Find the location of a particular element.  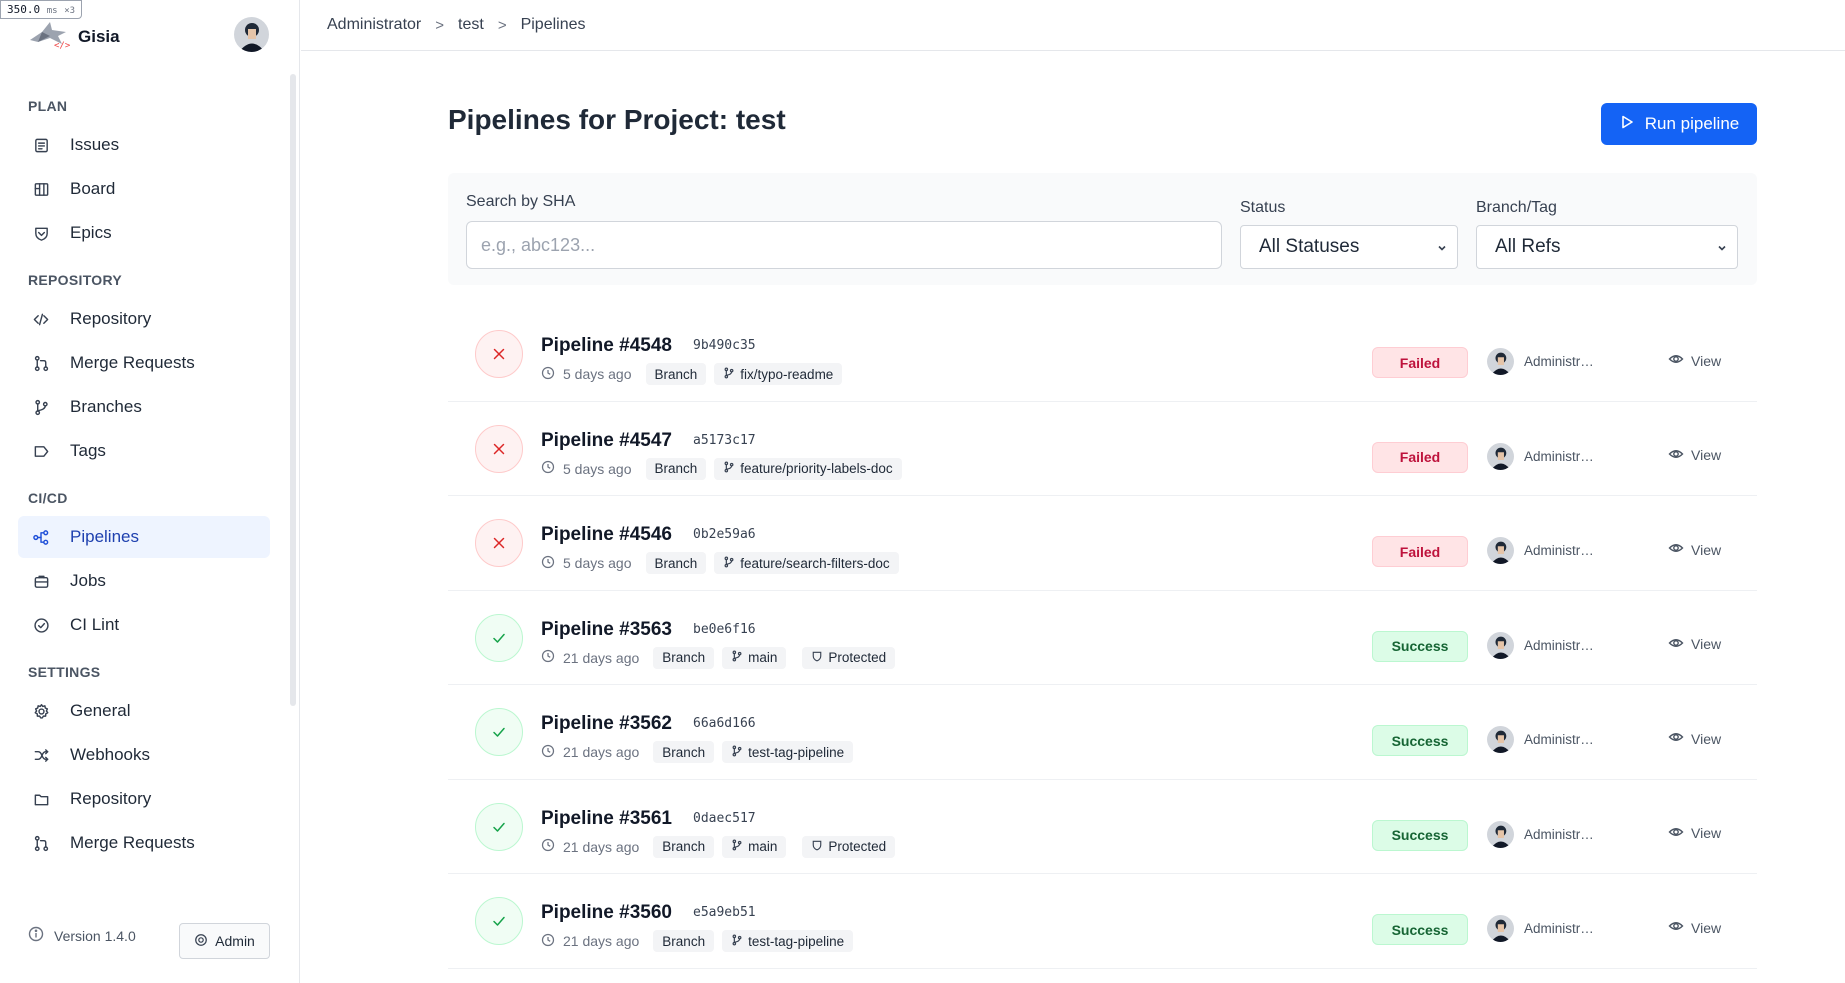

sidebar-item-branches: Branches is located at coordinates (144, 407).